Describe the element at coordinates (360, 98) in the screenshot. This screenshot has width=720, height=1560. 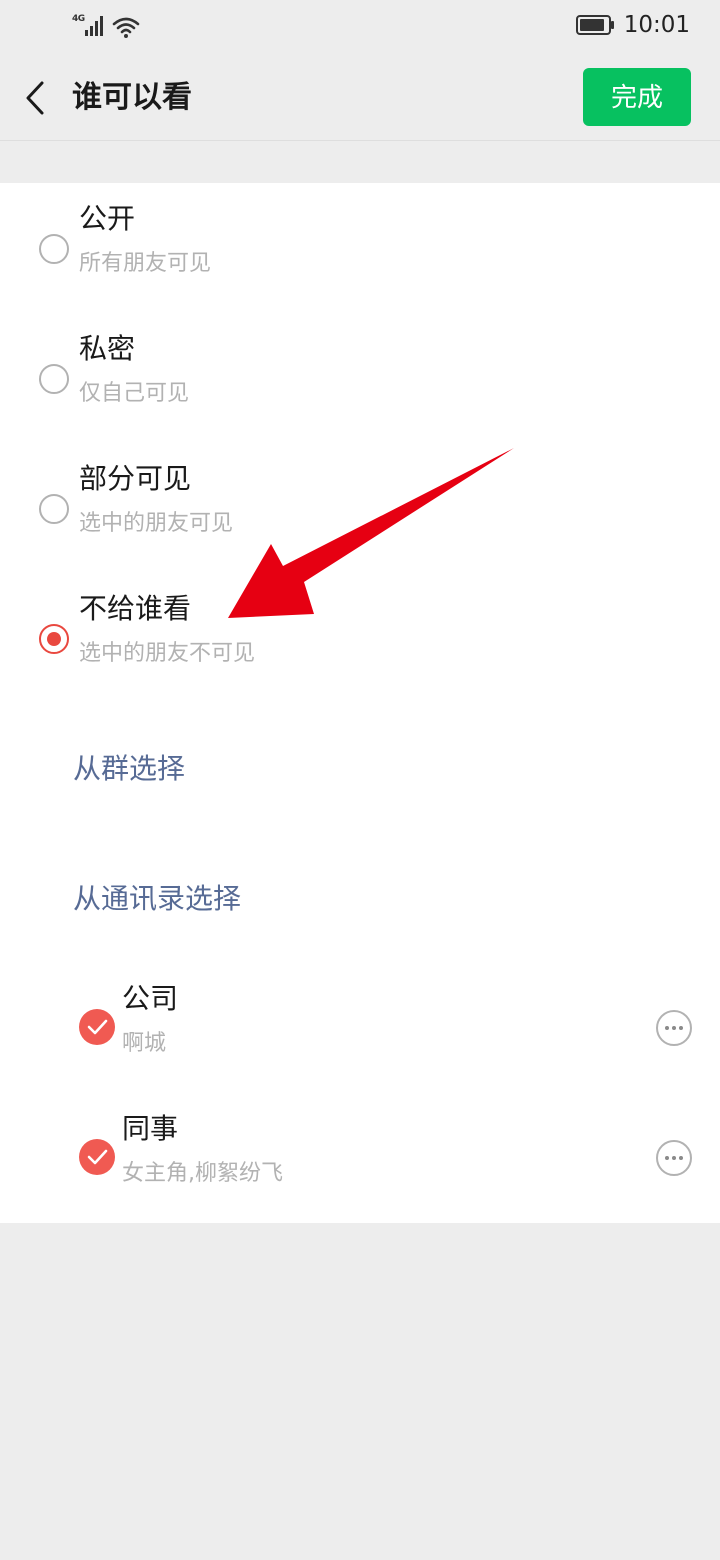
I see `nav-bar: 谁可以看 完成` at that location.